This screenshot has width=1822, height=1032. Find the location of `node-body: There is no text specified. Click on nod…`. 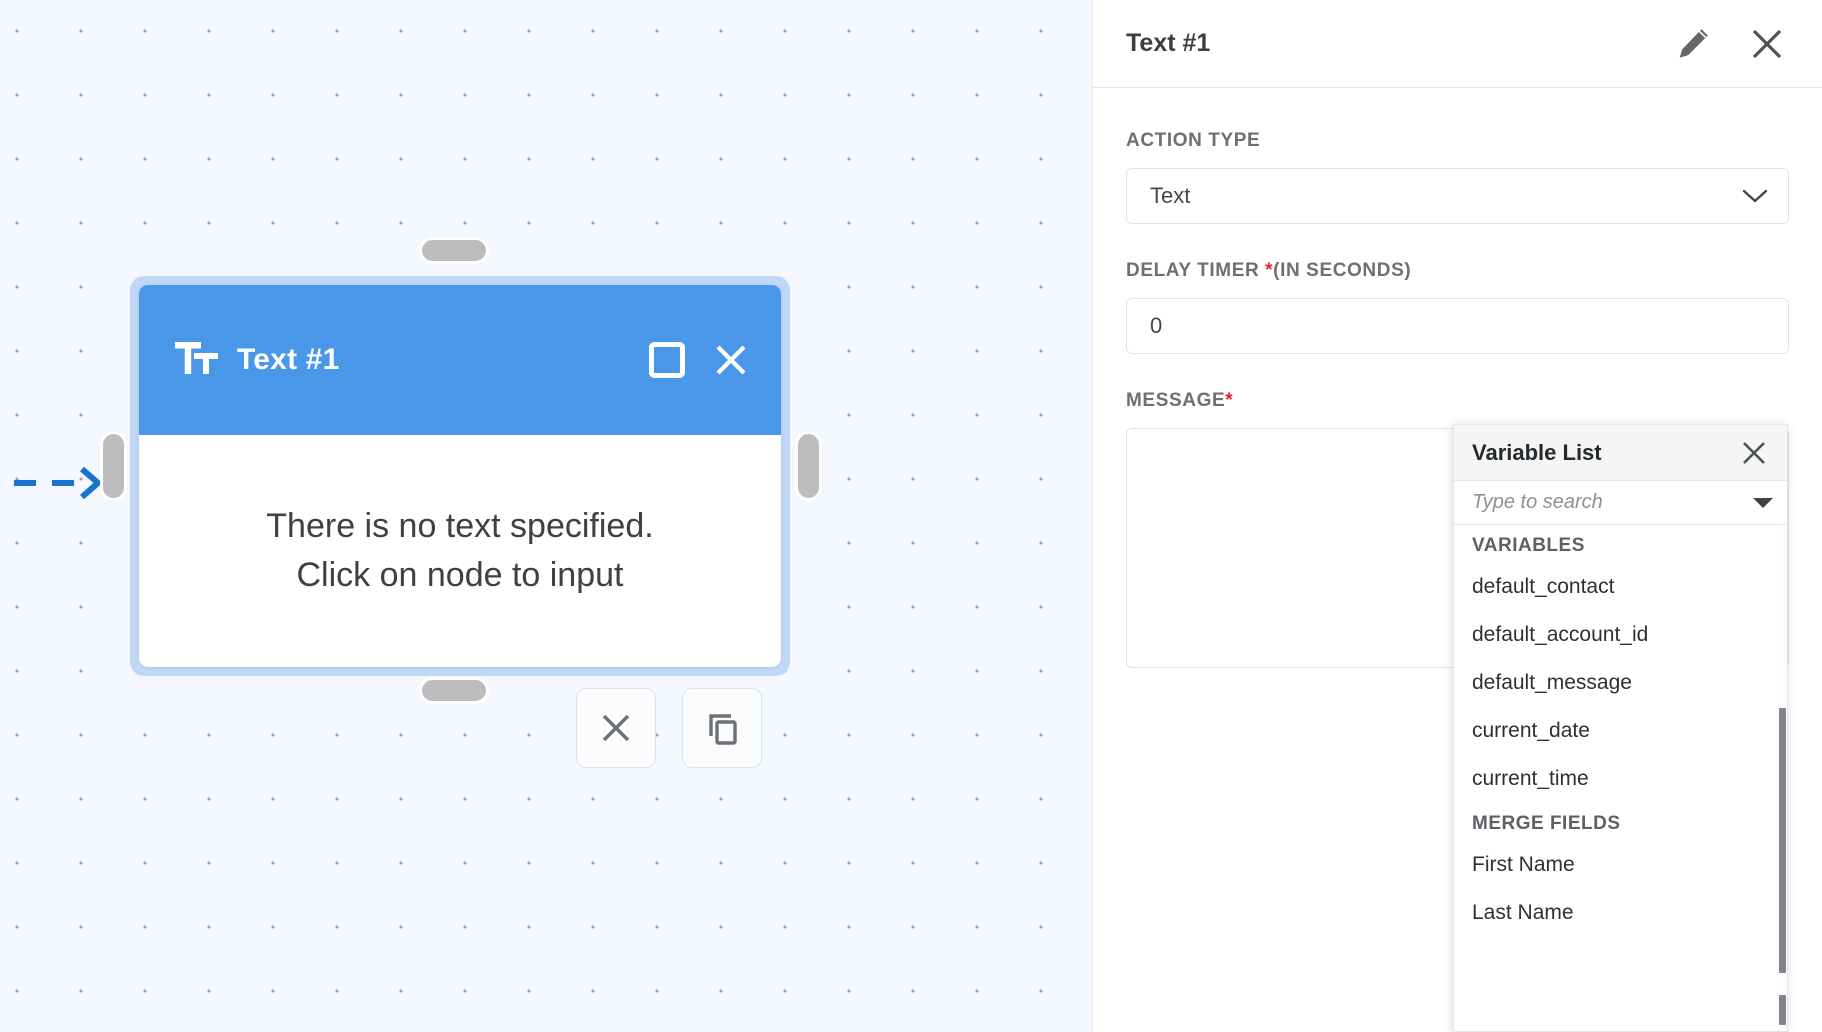

node-body: There is no text specified. Click on nod… is located at coordinates (460, 551).